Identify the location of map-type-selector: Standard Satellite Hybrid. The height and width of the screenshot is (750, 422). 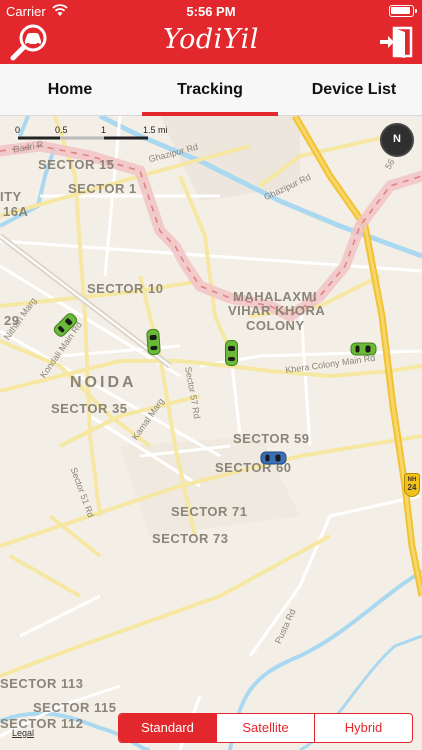
(265, 728).